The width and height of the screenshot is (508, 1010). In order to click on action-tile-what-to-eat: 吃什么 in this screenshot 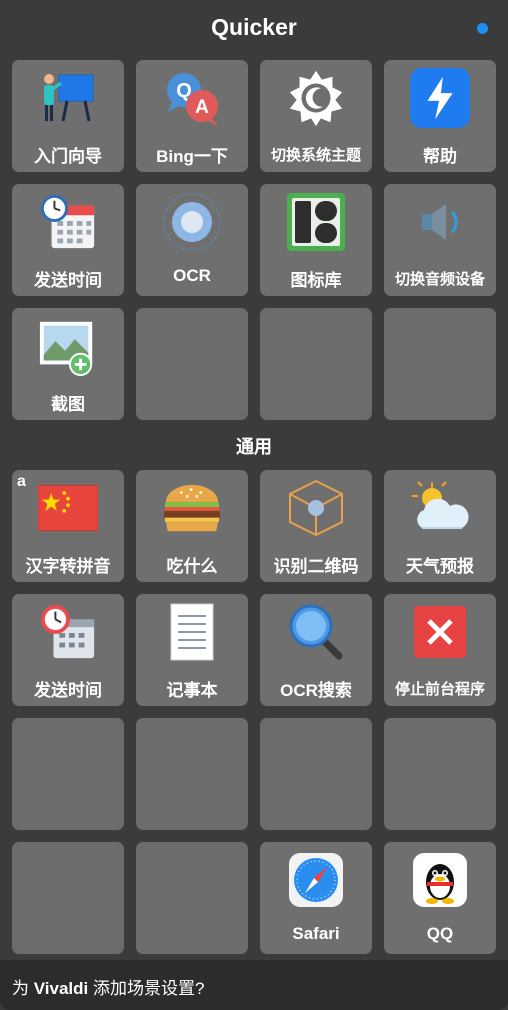, I will do `click(192, 526)`.